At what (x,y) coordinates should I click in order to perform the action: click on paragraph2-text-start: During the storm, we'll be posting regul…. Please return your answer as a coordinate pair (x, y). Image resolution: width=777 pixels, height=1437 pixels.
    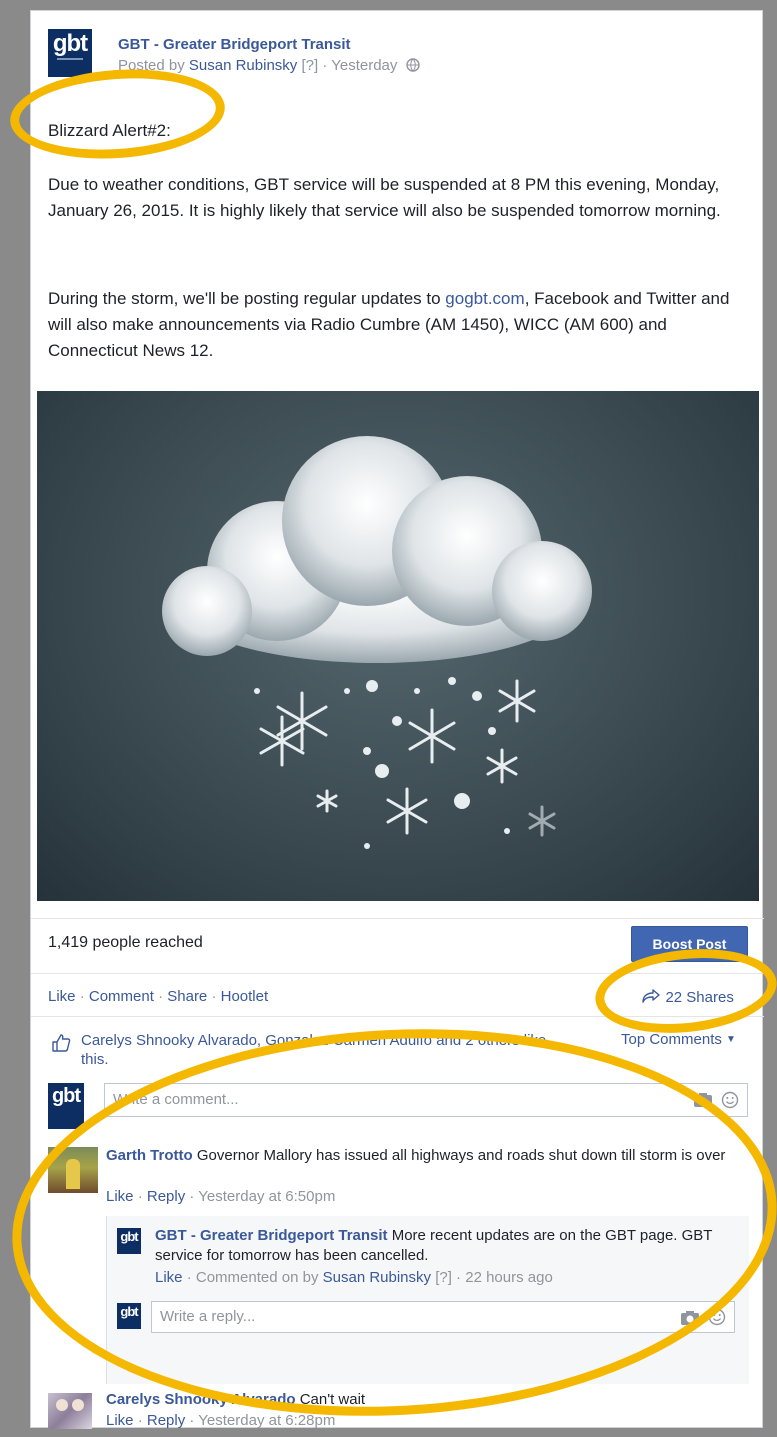
    Looking at the image, I should click on (247, 298).